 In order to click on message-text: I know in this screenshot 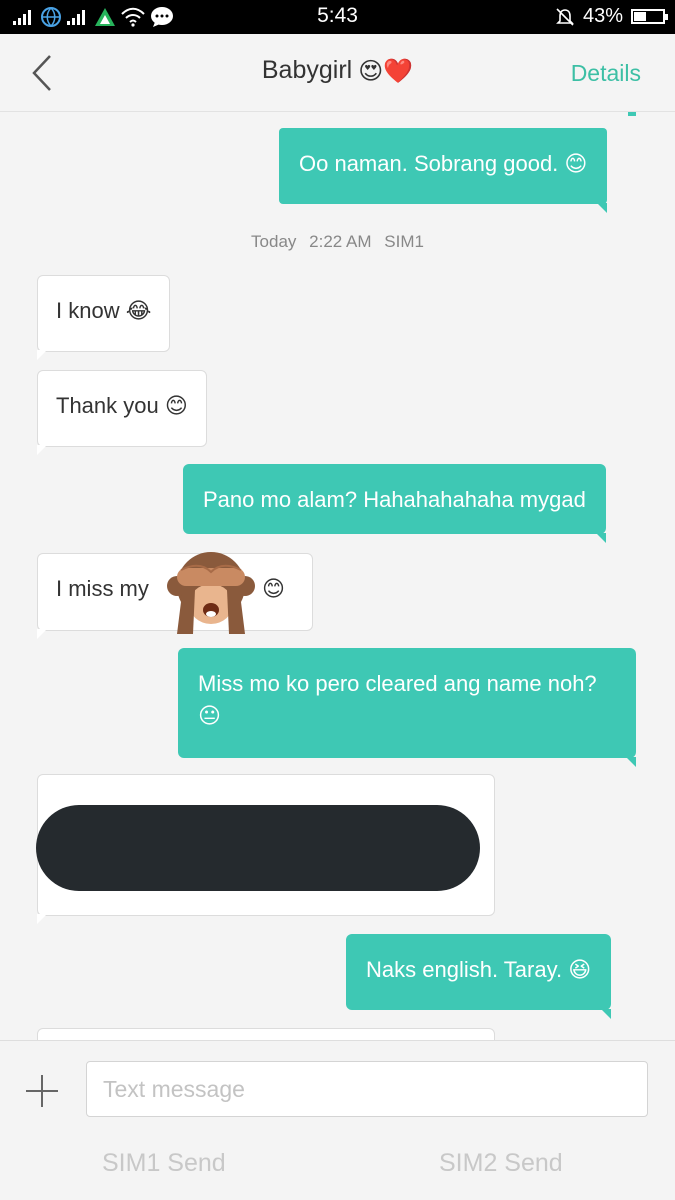, I will do `click(88, 310)`.